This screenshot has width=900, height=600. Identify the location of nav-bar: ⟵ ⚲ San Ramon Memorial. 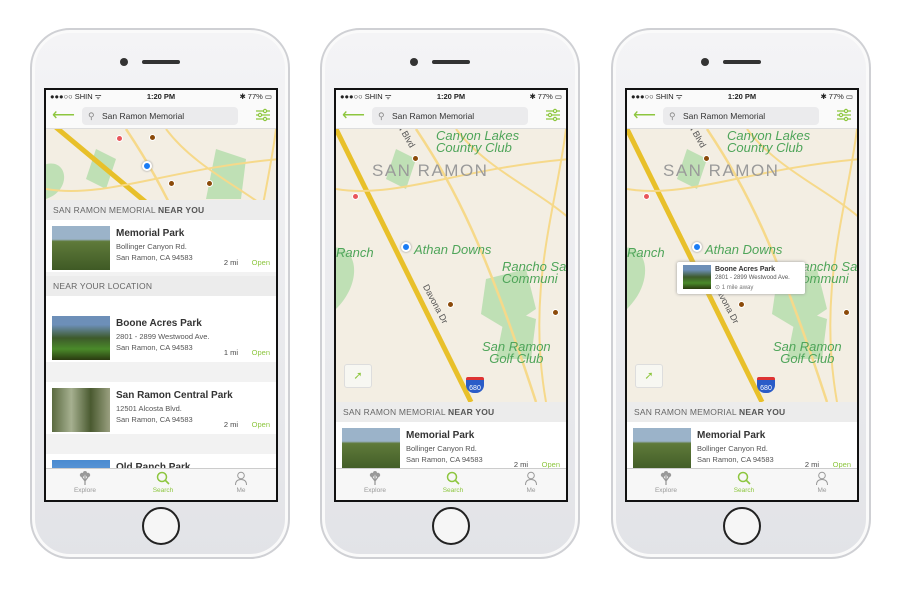
(451, 116).